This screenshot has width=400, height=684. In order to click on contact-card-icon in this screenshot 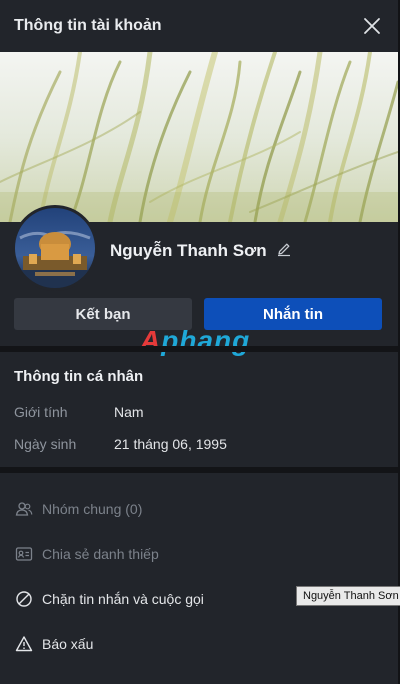, I will do `click(24, 554)`.